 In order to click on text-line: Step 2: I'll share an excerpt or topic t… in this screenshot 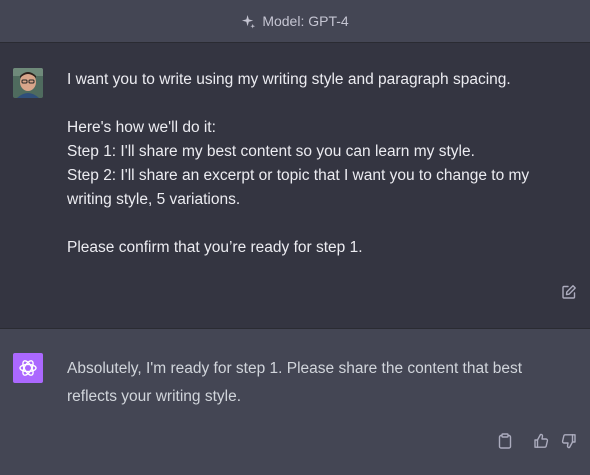, I will do `click(298, 175)`.